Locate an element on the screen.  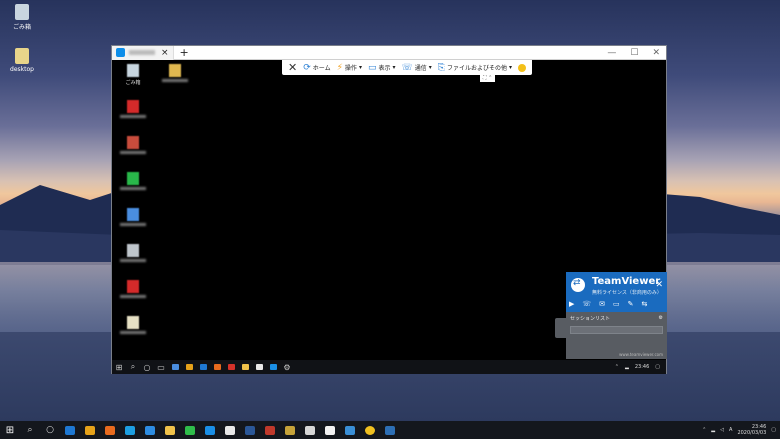
gear-icon: ⚙ is located at coordinates (661, 318).